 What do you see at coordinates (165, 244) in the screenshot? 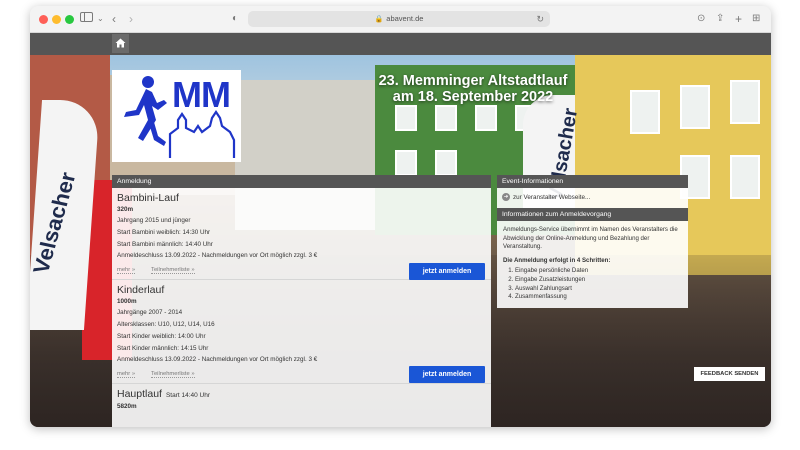
I see `event-detail: Start Bambini männlich: 14:40 Uhr` at bounding box center [165, 244].